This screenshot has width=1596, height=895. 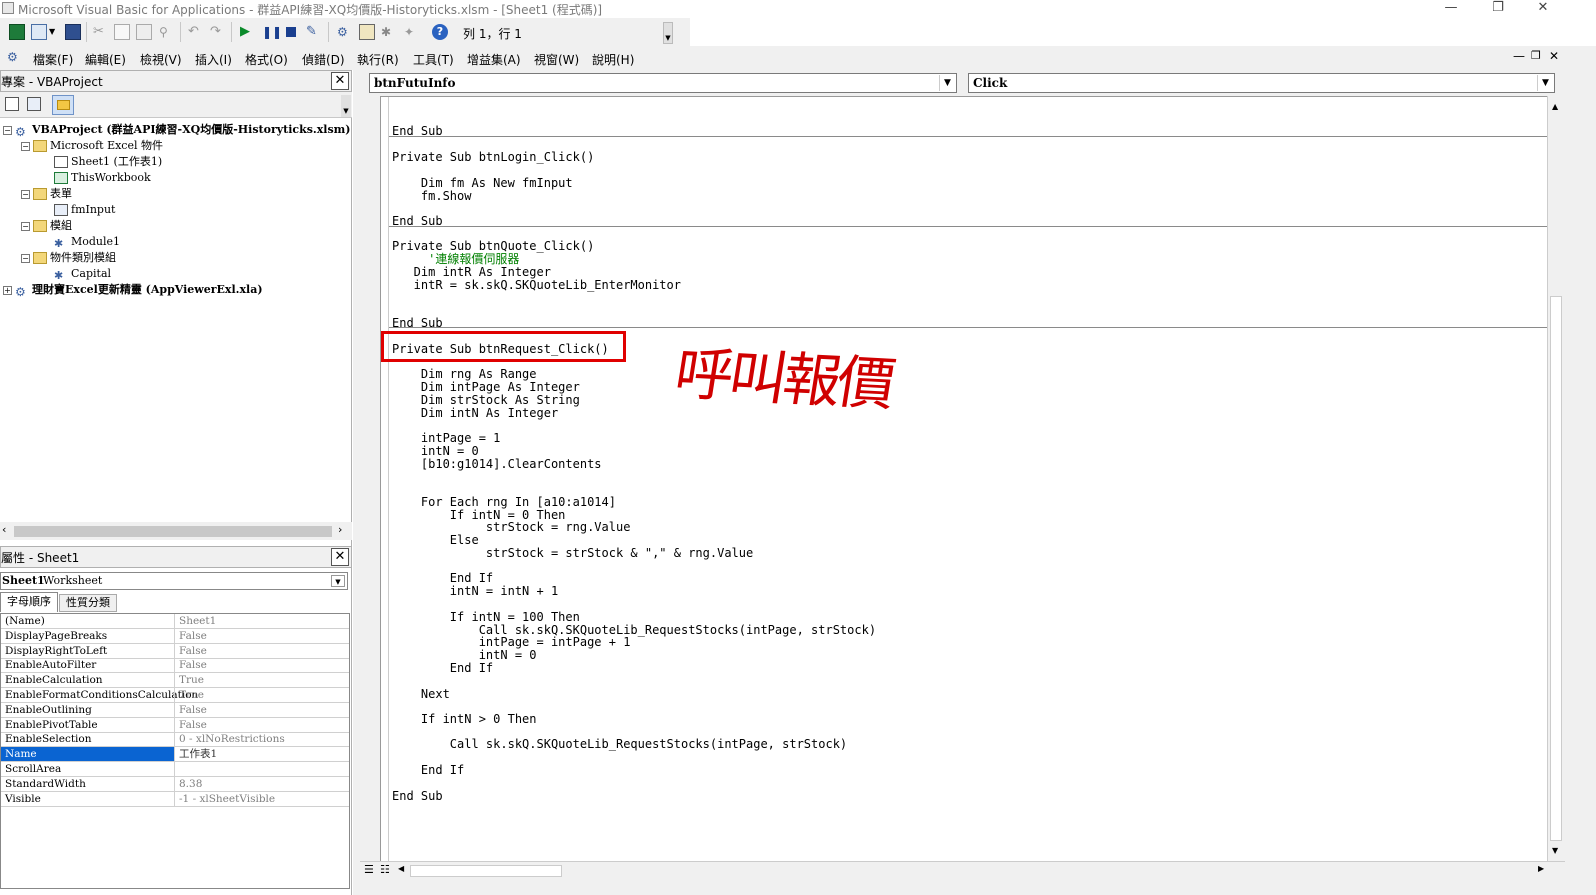 I want to click on property-value: 0 - xlNoRestrictions, so click(x=232, y=739).